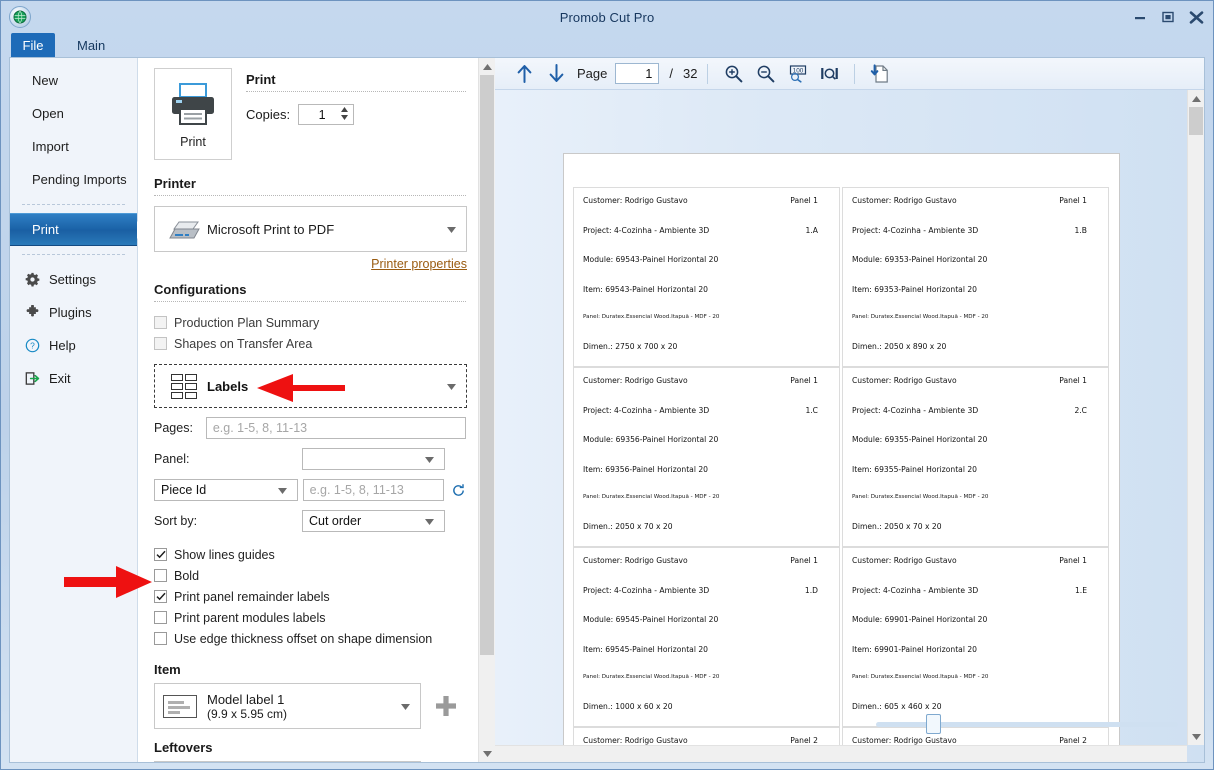 The height and width of the screenshot is (770, 1214). I want to click on sidebar-item-print: Print, so click(73, 229).